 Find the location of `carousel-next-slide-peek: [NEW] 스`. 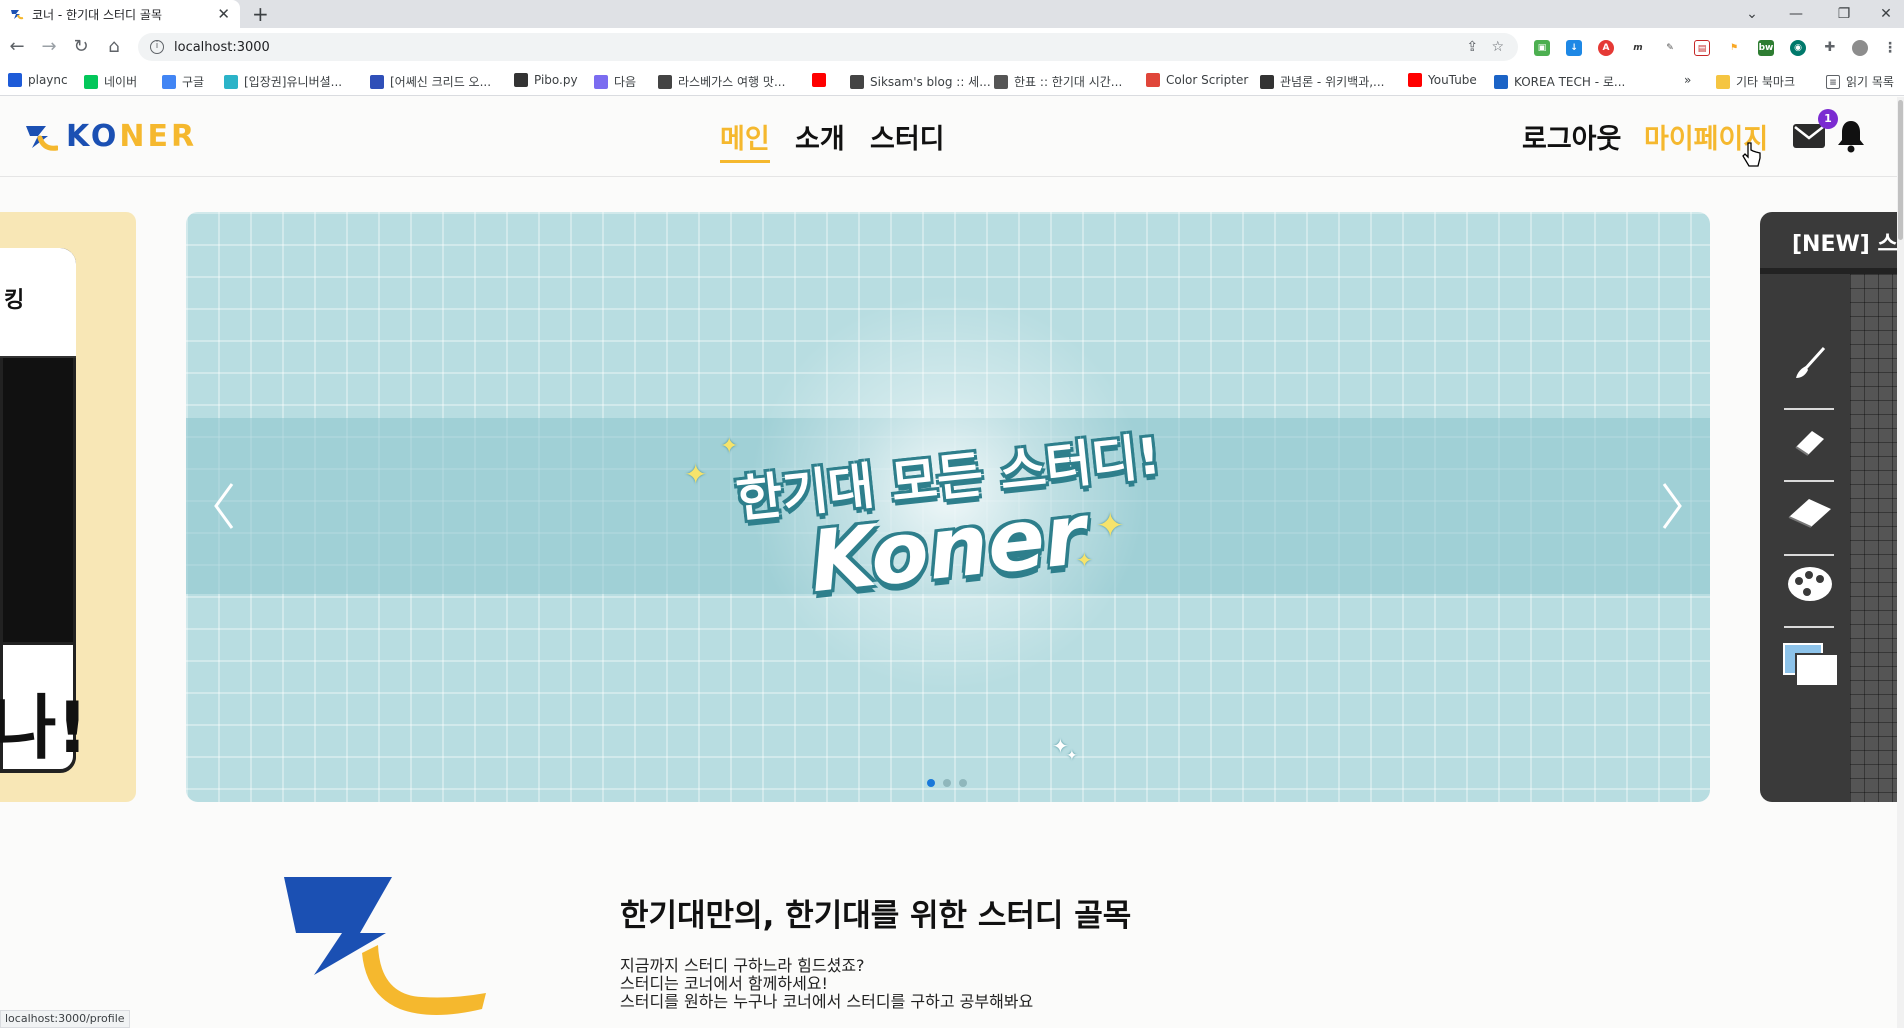

carousel-next-slide-peek: [NEW] 스 is located at coordinates (1832, 507).